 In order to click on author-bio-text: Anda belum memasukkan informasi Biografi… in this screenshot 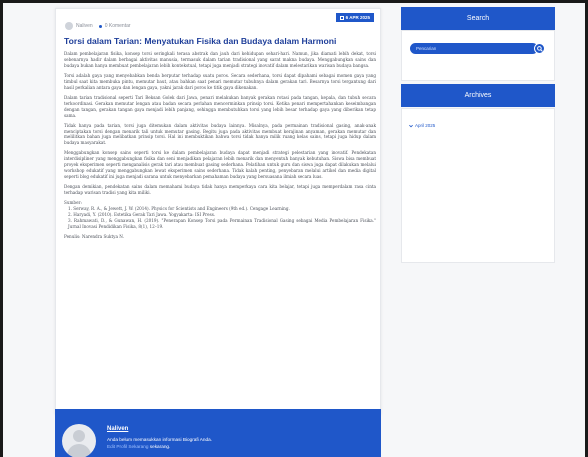, I will do `click(160, 439)`.